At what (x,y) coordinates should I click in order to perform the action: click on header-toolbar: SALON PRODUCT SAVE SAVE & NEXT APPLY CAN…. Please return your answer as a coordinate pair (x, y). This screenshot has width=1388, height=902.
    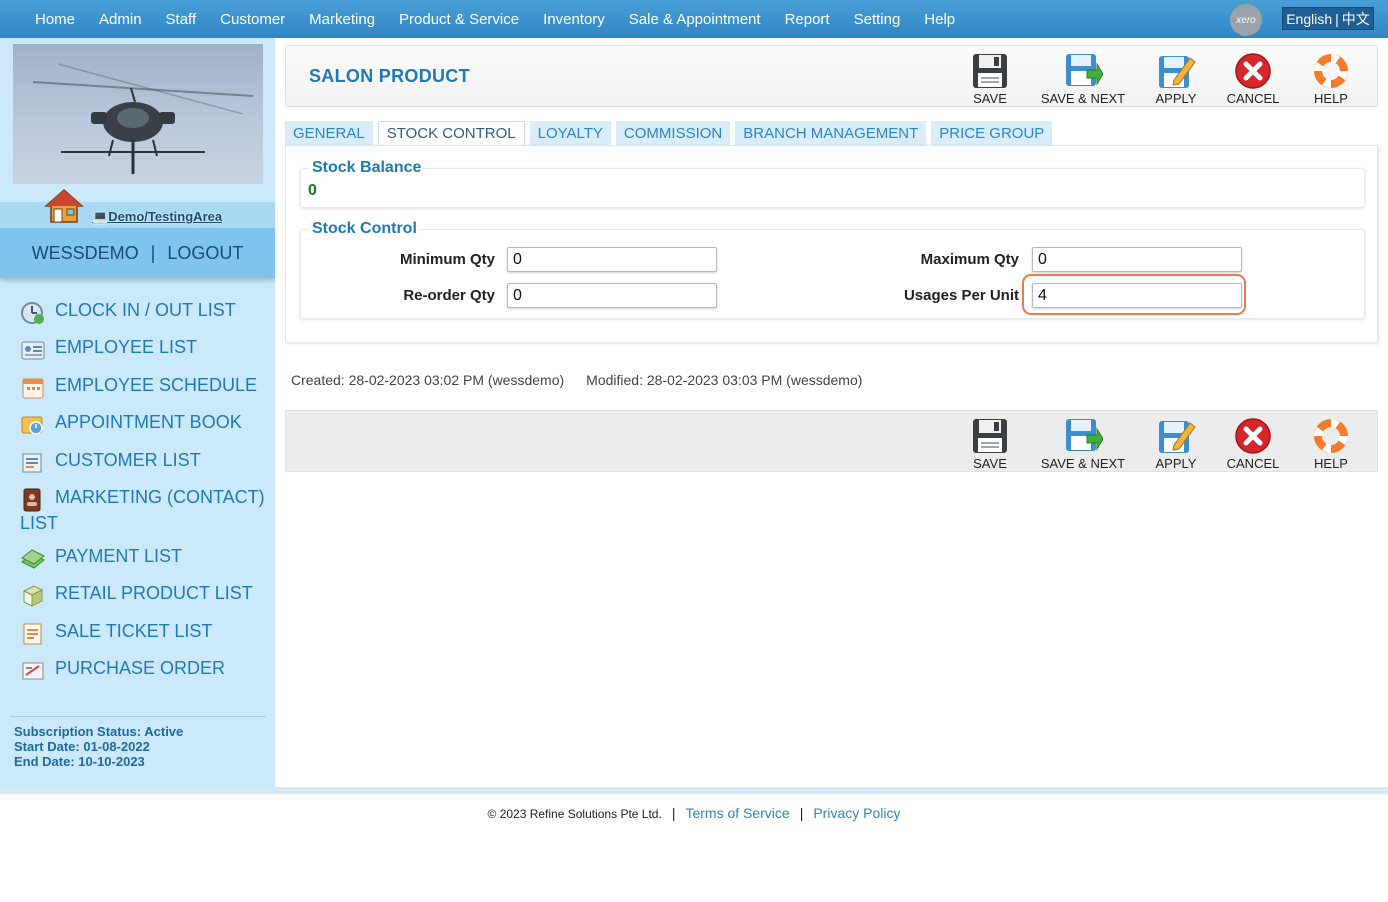
    Looking at the image, I should click on (831, 76).